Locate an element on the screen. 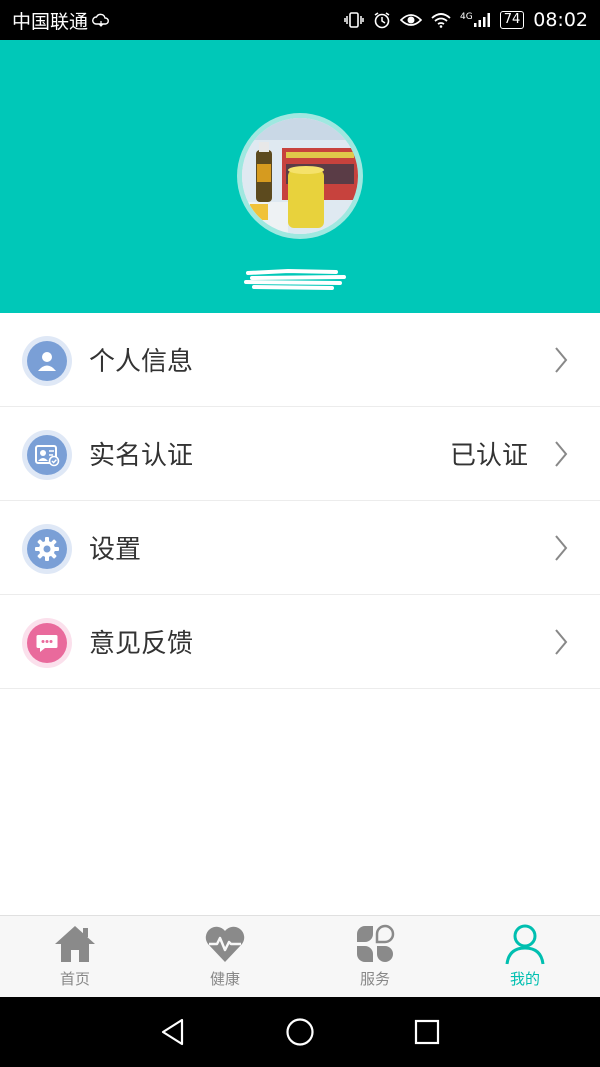 The image size is (600, 1067). clock: 08:02 is located at coordinates (560, 20).